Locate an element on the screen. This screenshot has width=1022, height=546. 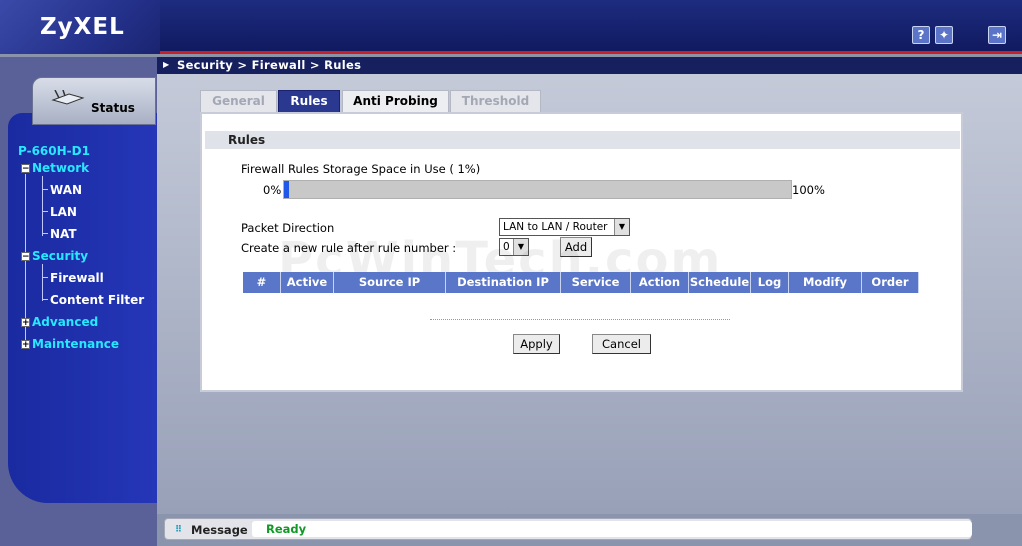
router-icon is located at coordinates (68, 97).